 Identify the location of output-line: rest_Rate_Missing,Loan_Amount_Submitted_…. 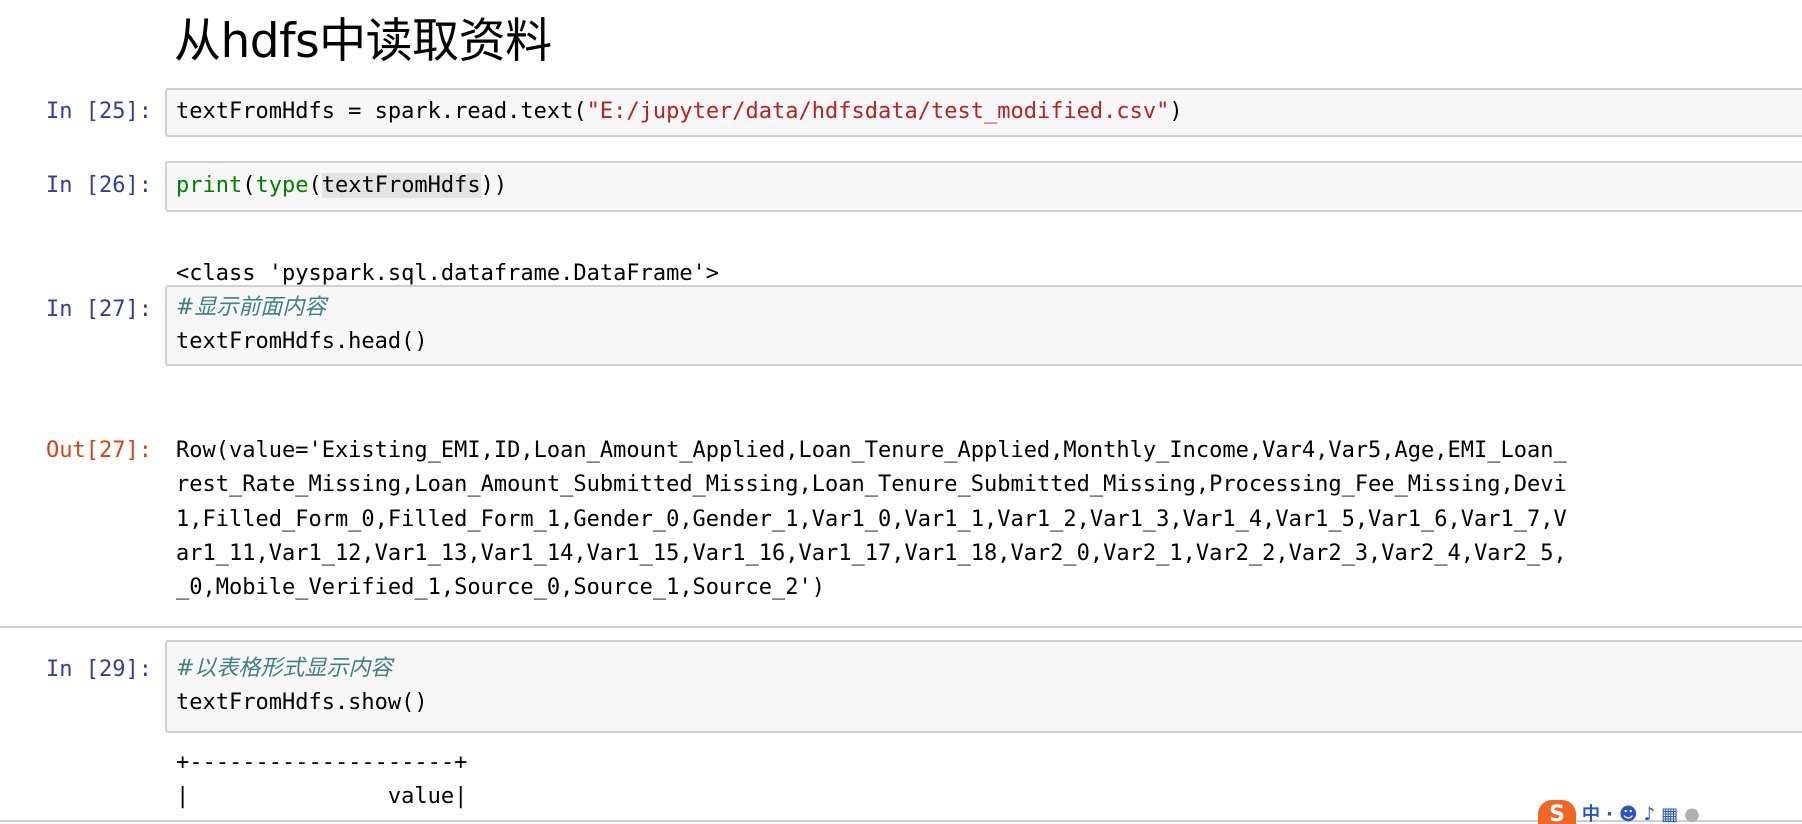
(871, 485).